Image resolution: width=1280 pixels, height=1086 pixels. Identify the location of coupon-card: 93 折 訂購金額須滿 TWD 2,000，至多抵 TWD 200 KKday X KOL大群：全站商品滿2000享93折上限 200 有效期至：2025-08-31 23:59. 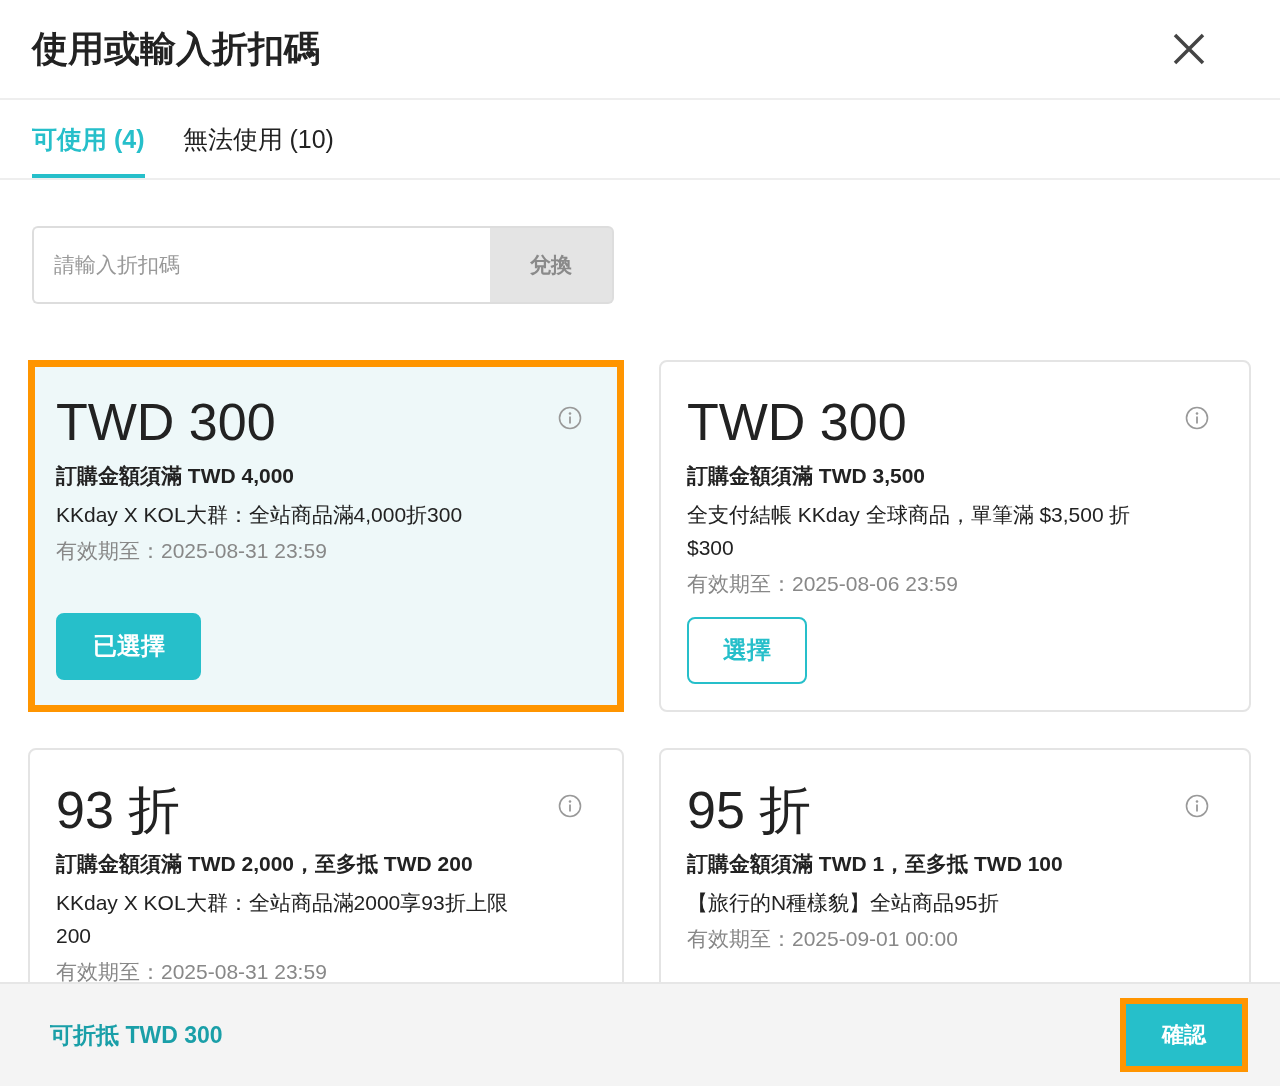
(326, 864).